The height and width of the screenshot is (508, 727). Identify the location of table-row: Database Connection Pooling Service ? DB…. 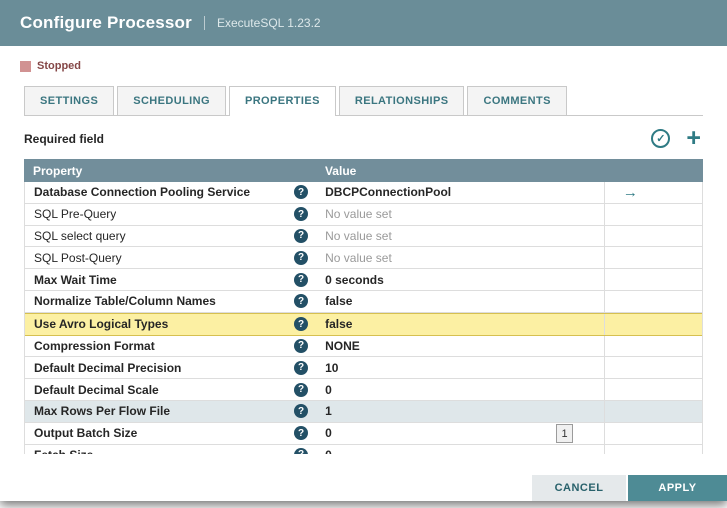
(363, 193).